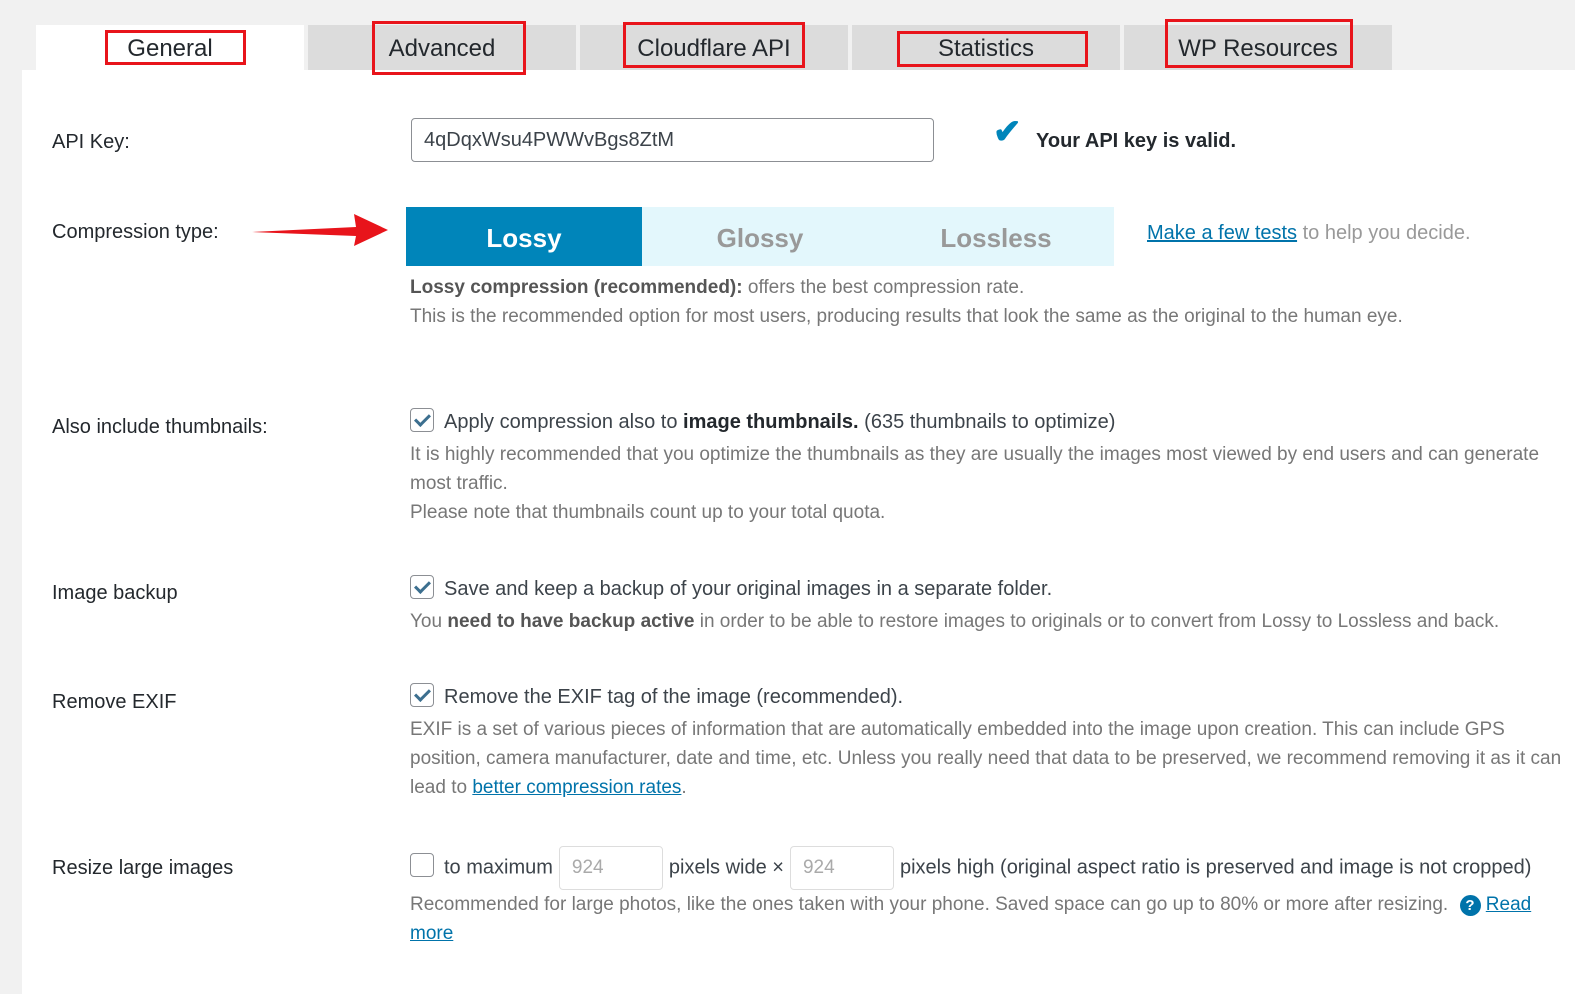 This screenshot has width=1575, height=994. What do you see at coordinates (115, 593) in the screenshot?
I see `image-backup-label: Image backup` at bounding box center [115, 593].